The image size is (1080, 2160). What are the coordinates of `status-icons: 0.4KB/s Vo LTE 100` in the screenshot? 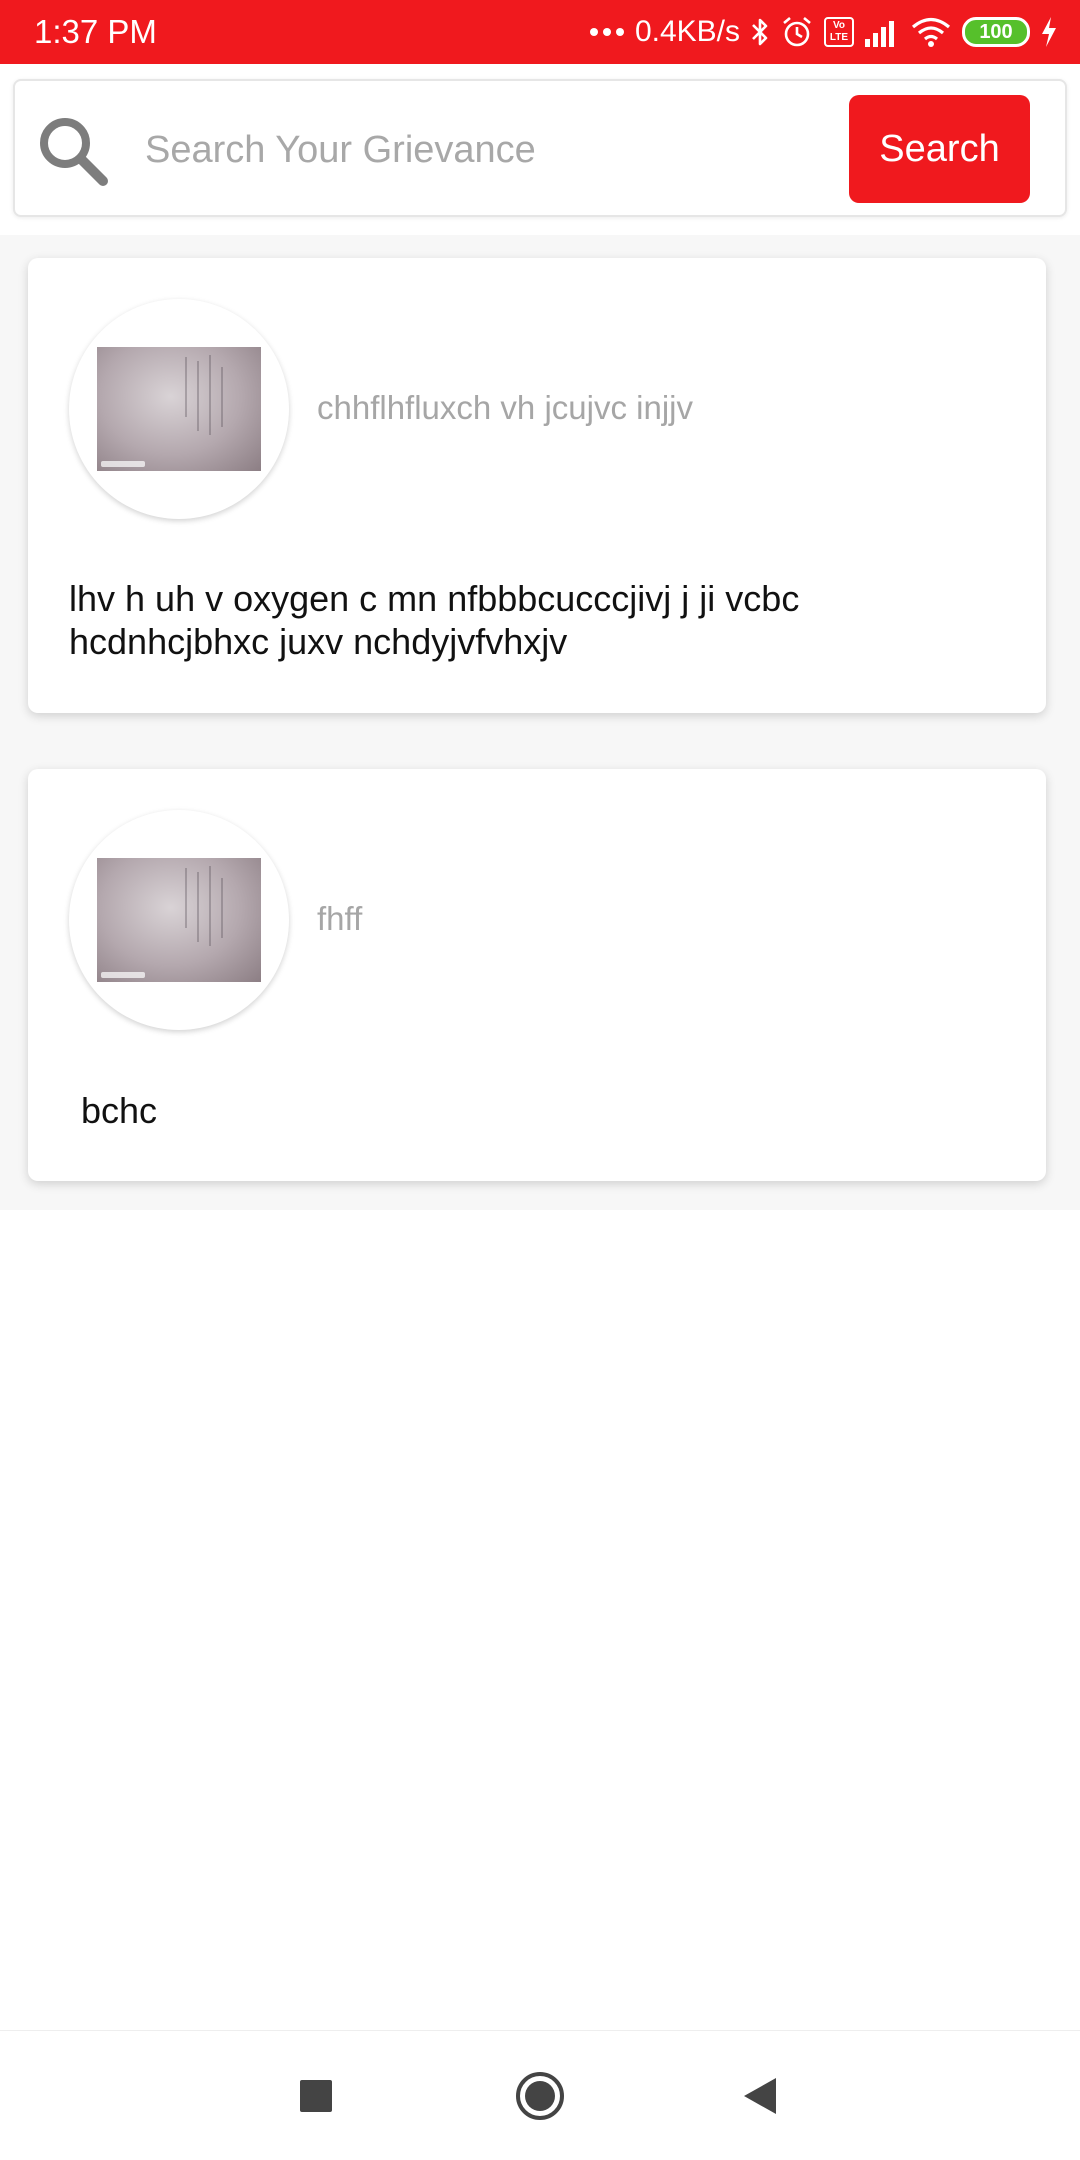 It's located at (823, 32).